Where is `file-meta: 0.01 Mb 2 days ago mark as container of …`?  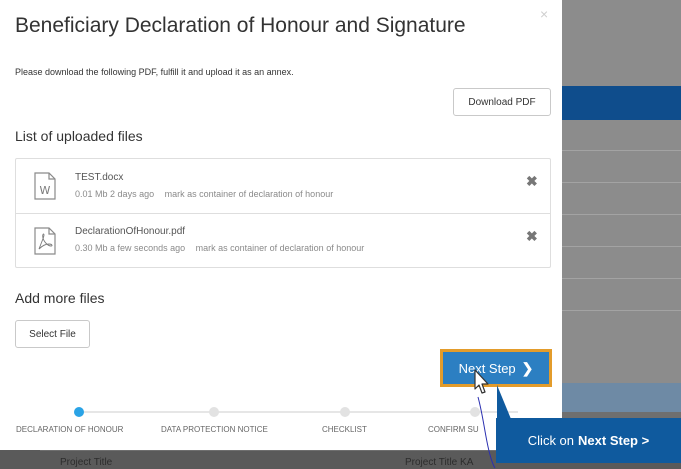
file-meta: 0.01 Mb 2 days ago mark as container of … is located at coordinates (204, 194).